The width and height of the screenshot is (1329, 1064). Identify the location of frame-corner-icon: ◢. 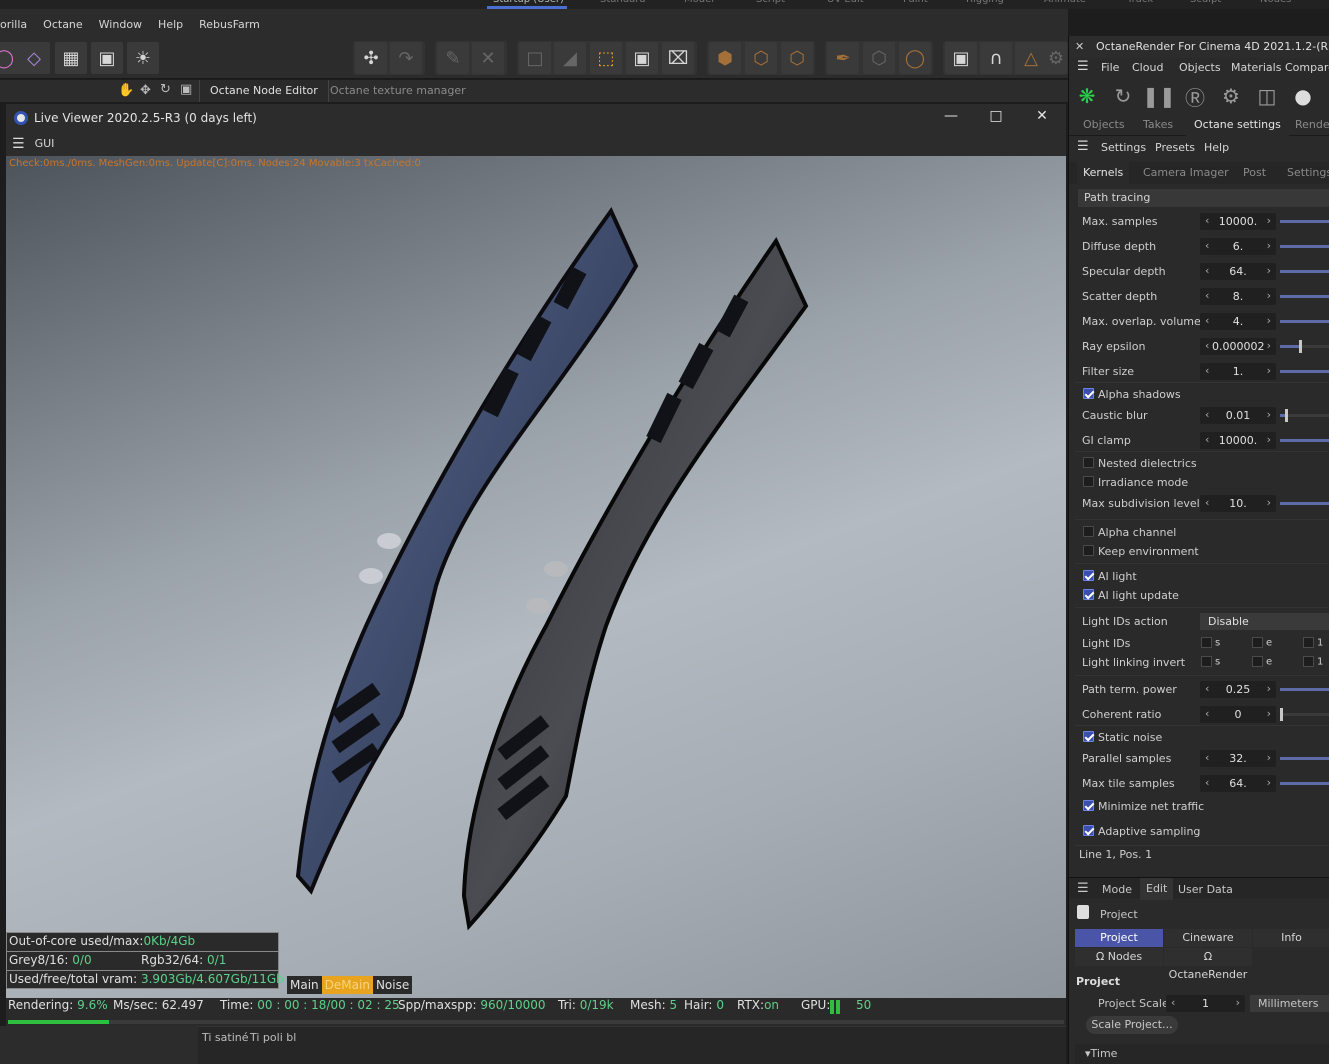
(570, 58).